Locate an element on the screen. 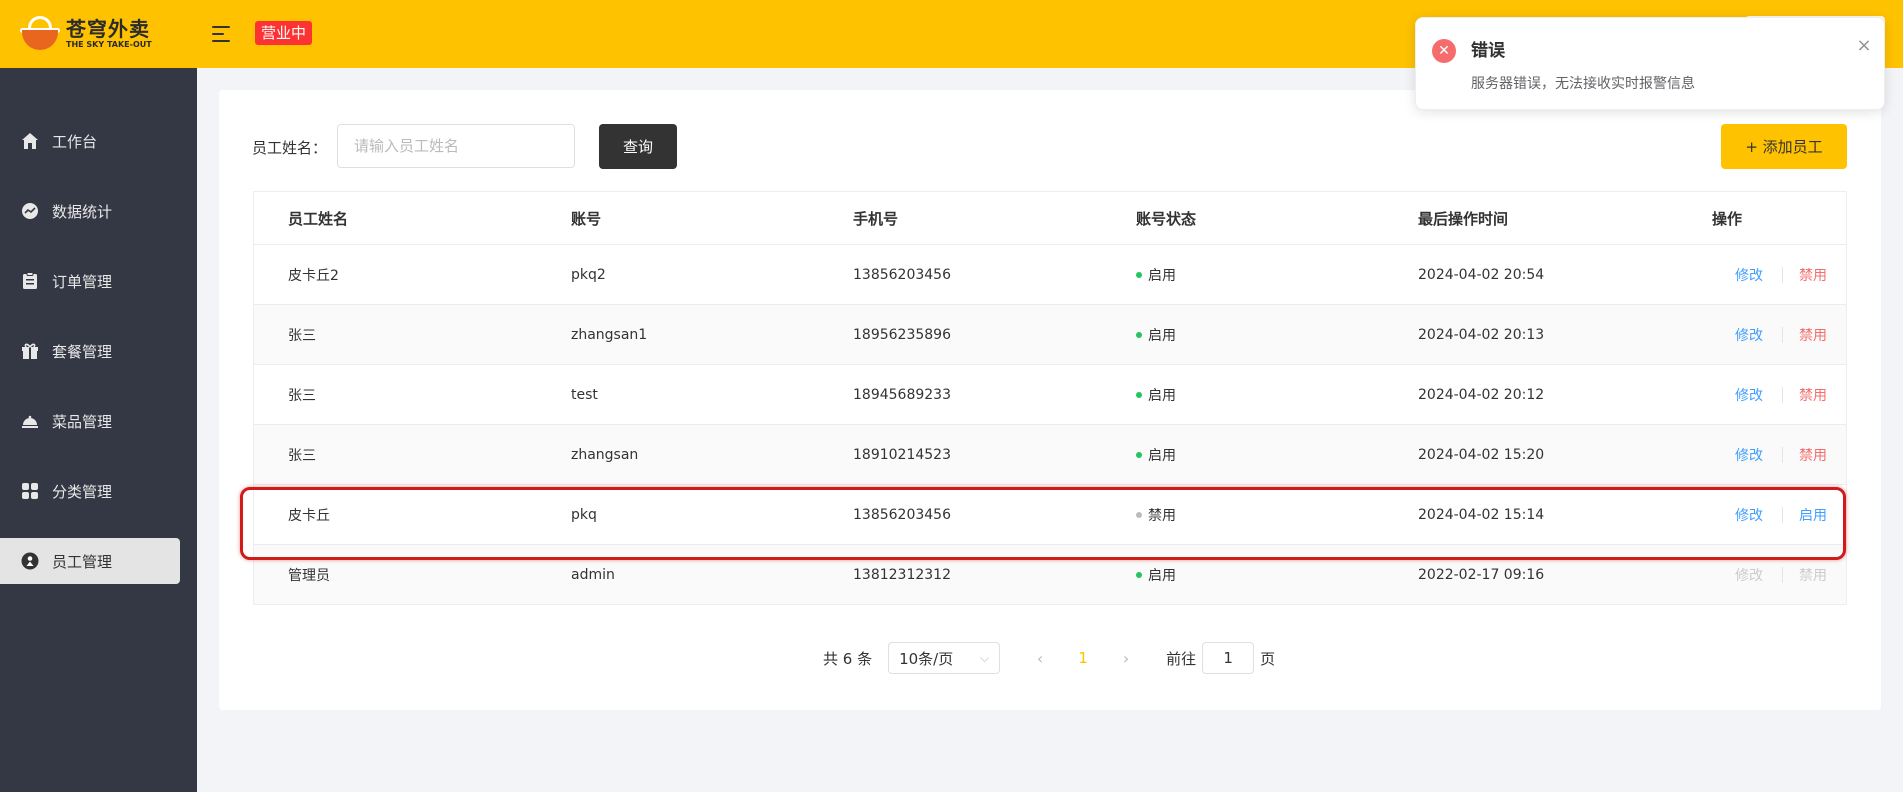  column-header-name: 员工姓名 is located at coordinates (318, 218).